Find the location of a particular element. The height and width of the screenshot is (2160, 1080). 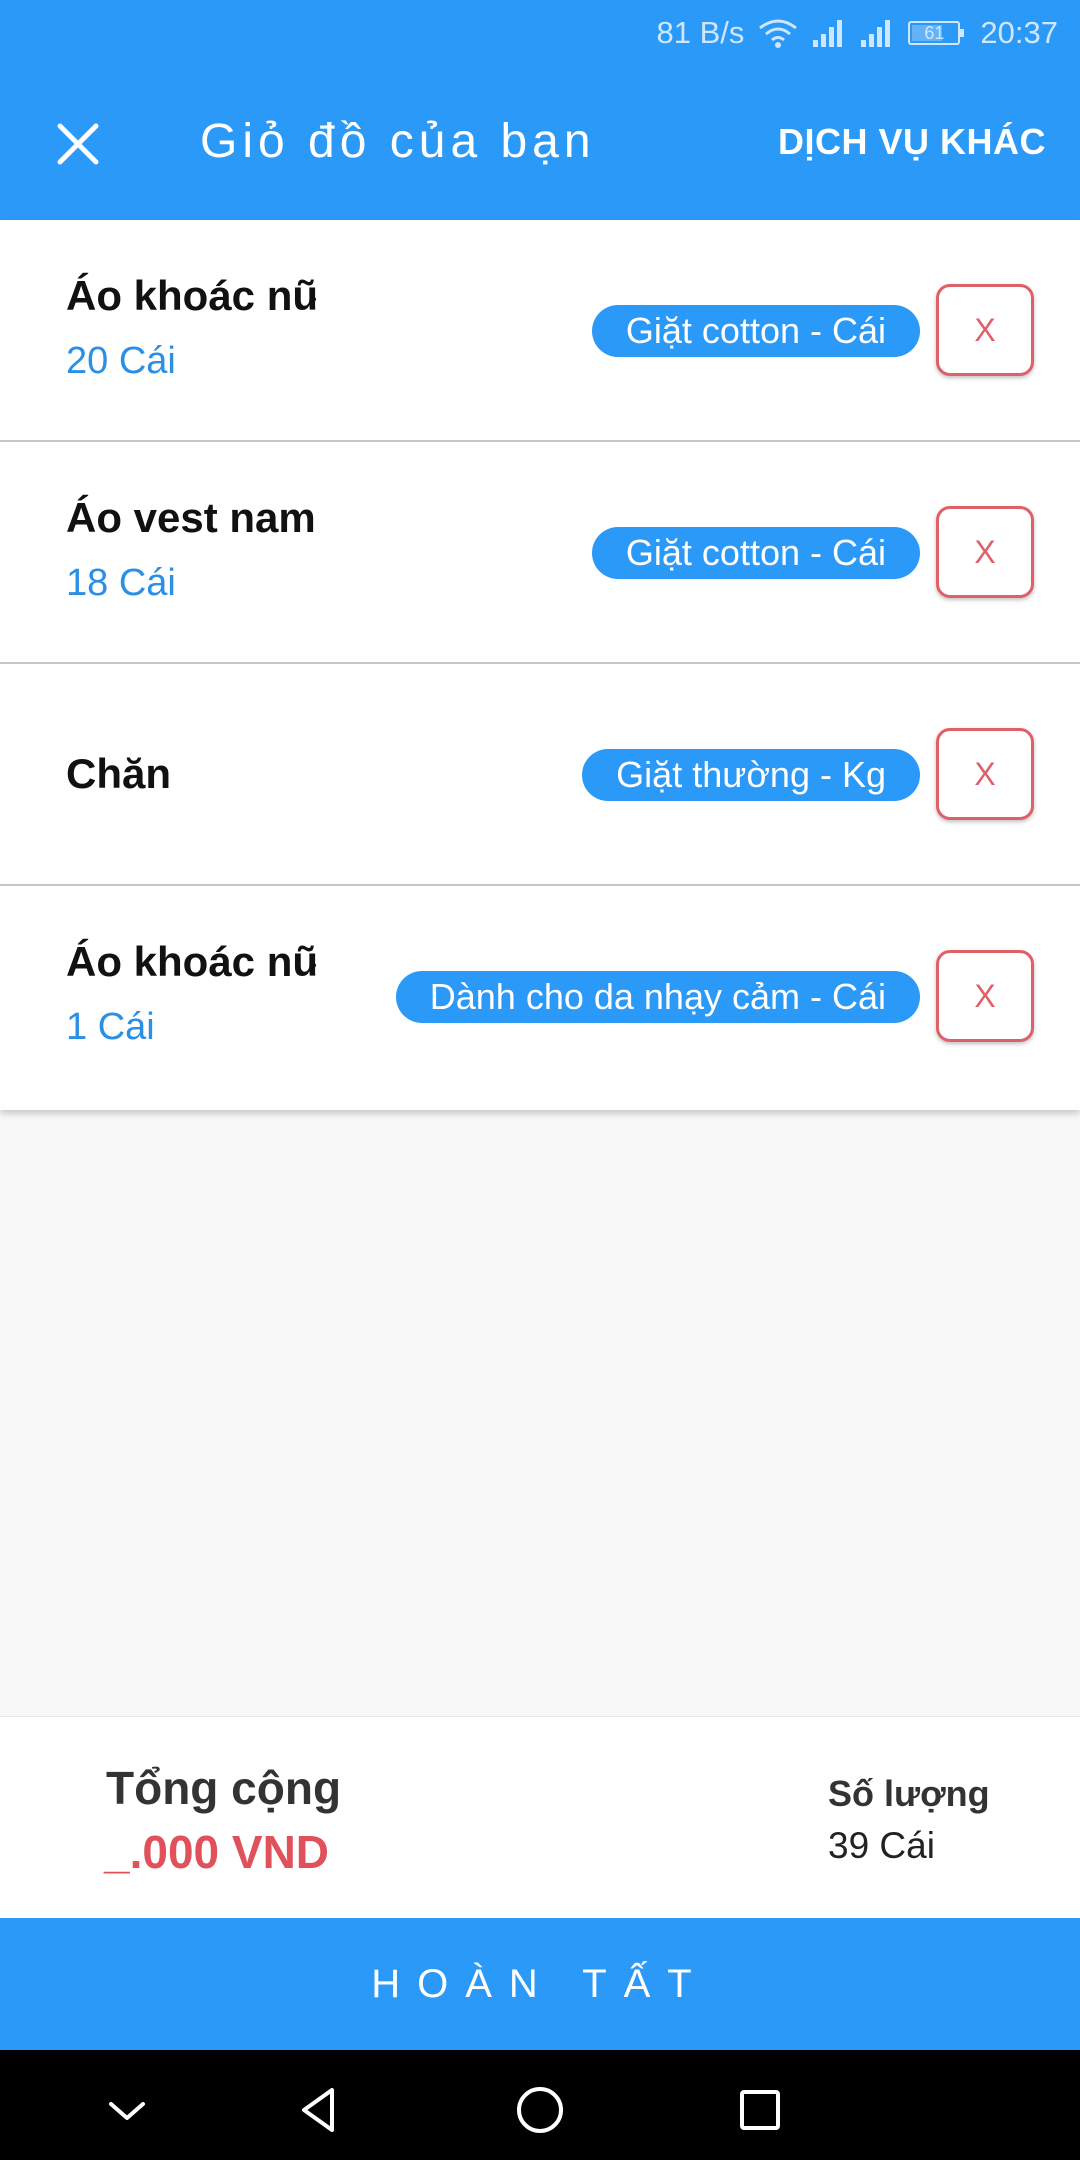

item-quantity: 1 Cái is located at coordinates (110, 1027).